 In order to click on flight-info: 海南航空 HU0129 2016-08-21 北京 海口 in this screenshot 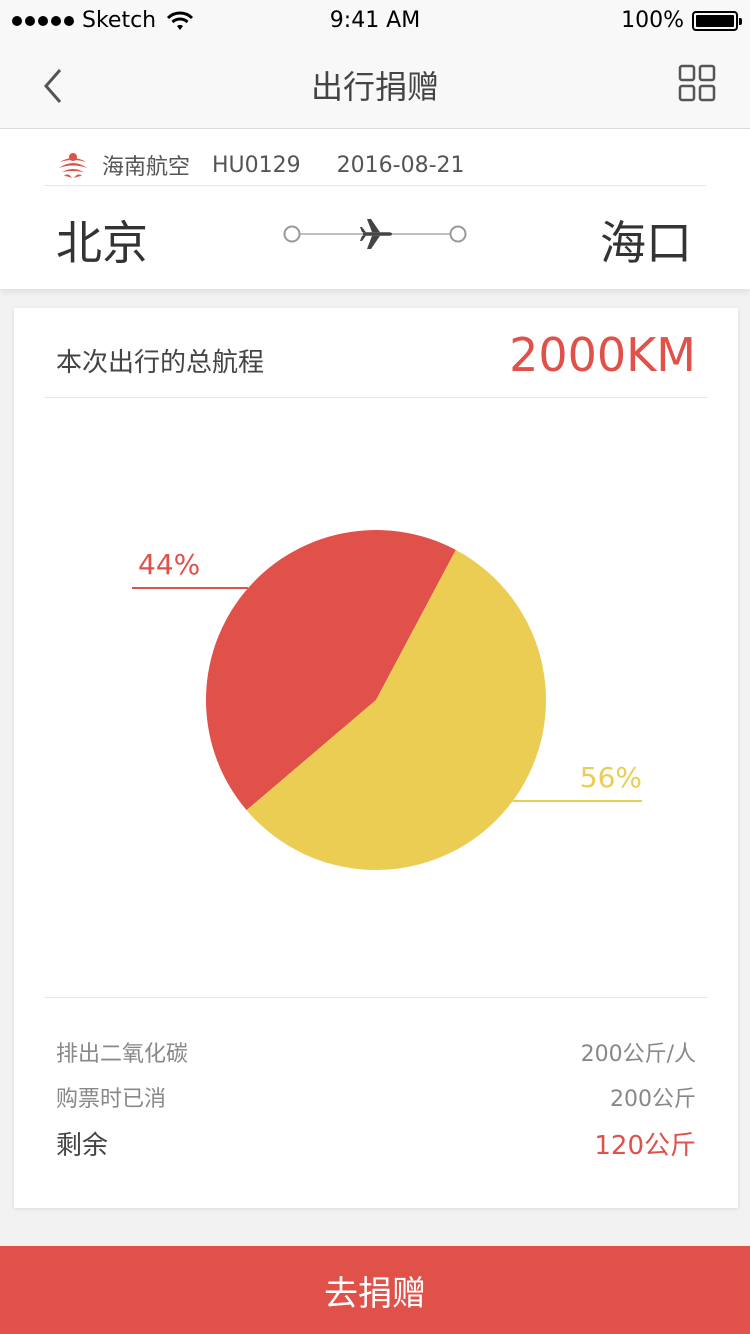, I will do `click(375, 209)`.